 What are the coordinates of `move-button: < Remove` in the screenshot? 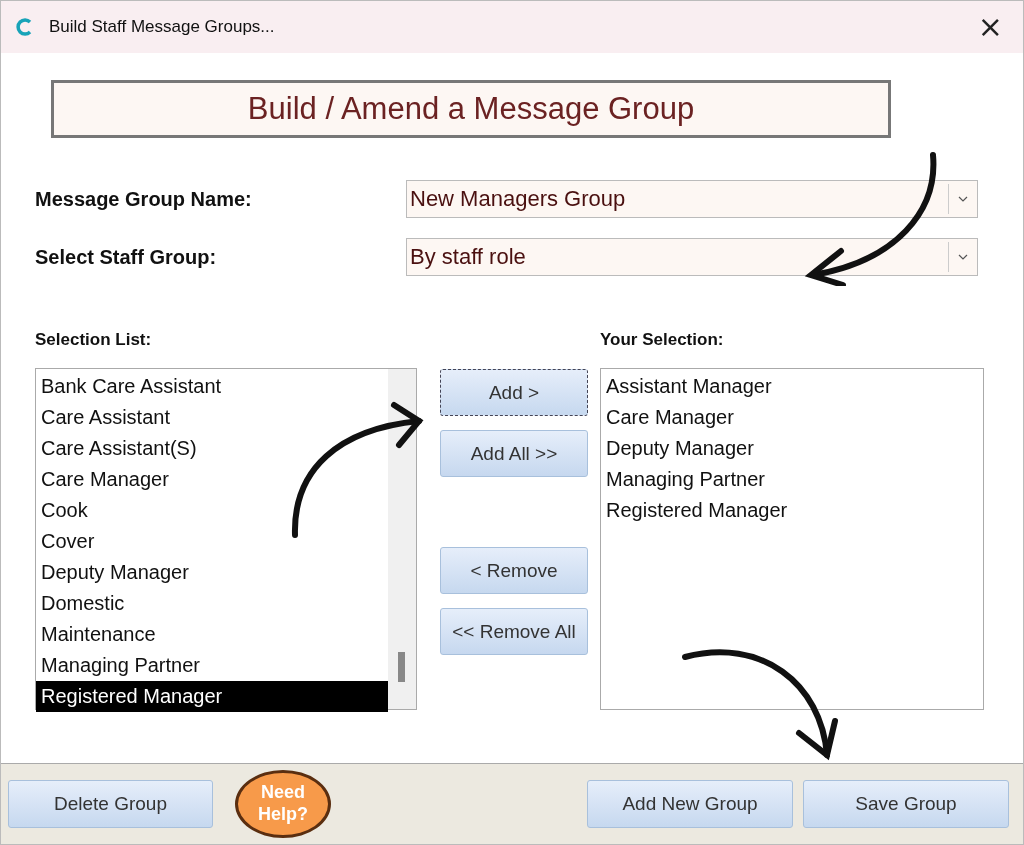 It's located at (514, 570).